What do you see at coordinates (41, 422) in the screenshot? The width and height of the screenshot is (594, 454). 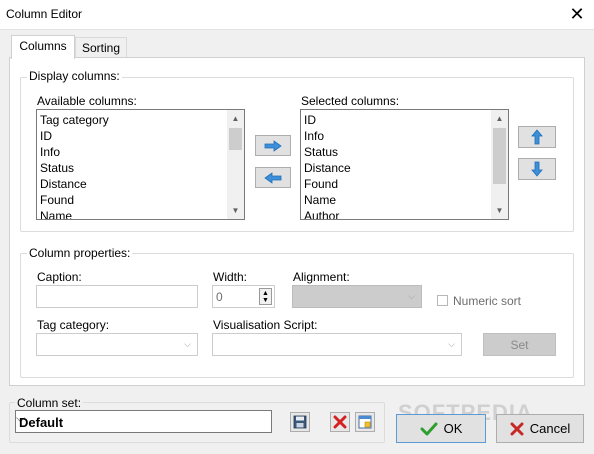 I see `column-set-value: Default` at bounding box center [41, 422].